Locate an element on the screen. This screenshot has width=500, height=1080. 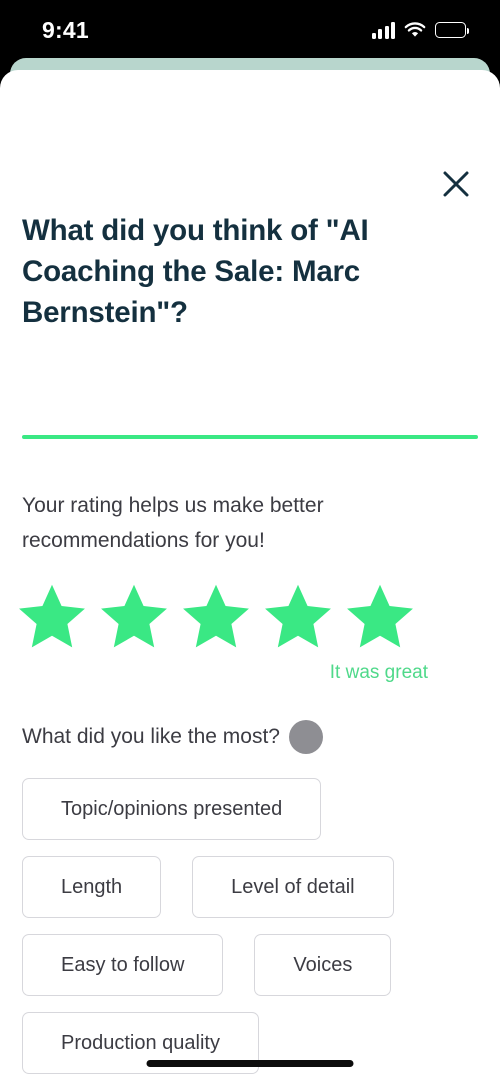
close-button is located at coordinates (456, 184).